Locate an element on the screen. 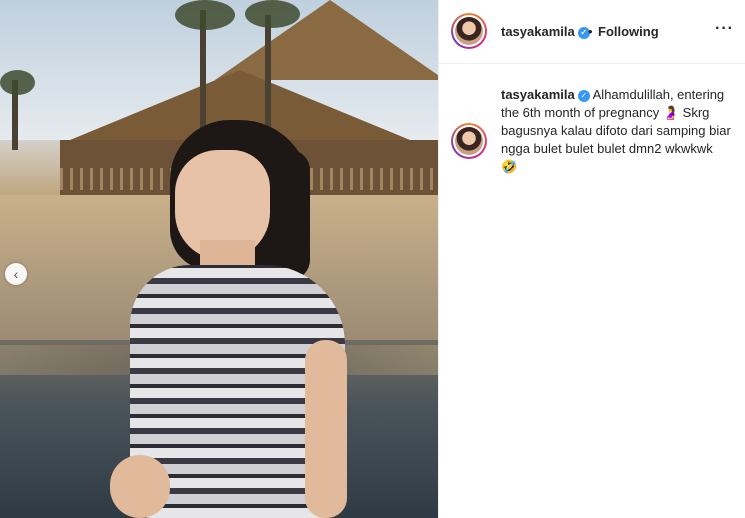 The width and height of the screenshot is (745, 518). avatar is located at coordinates (469, 31).